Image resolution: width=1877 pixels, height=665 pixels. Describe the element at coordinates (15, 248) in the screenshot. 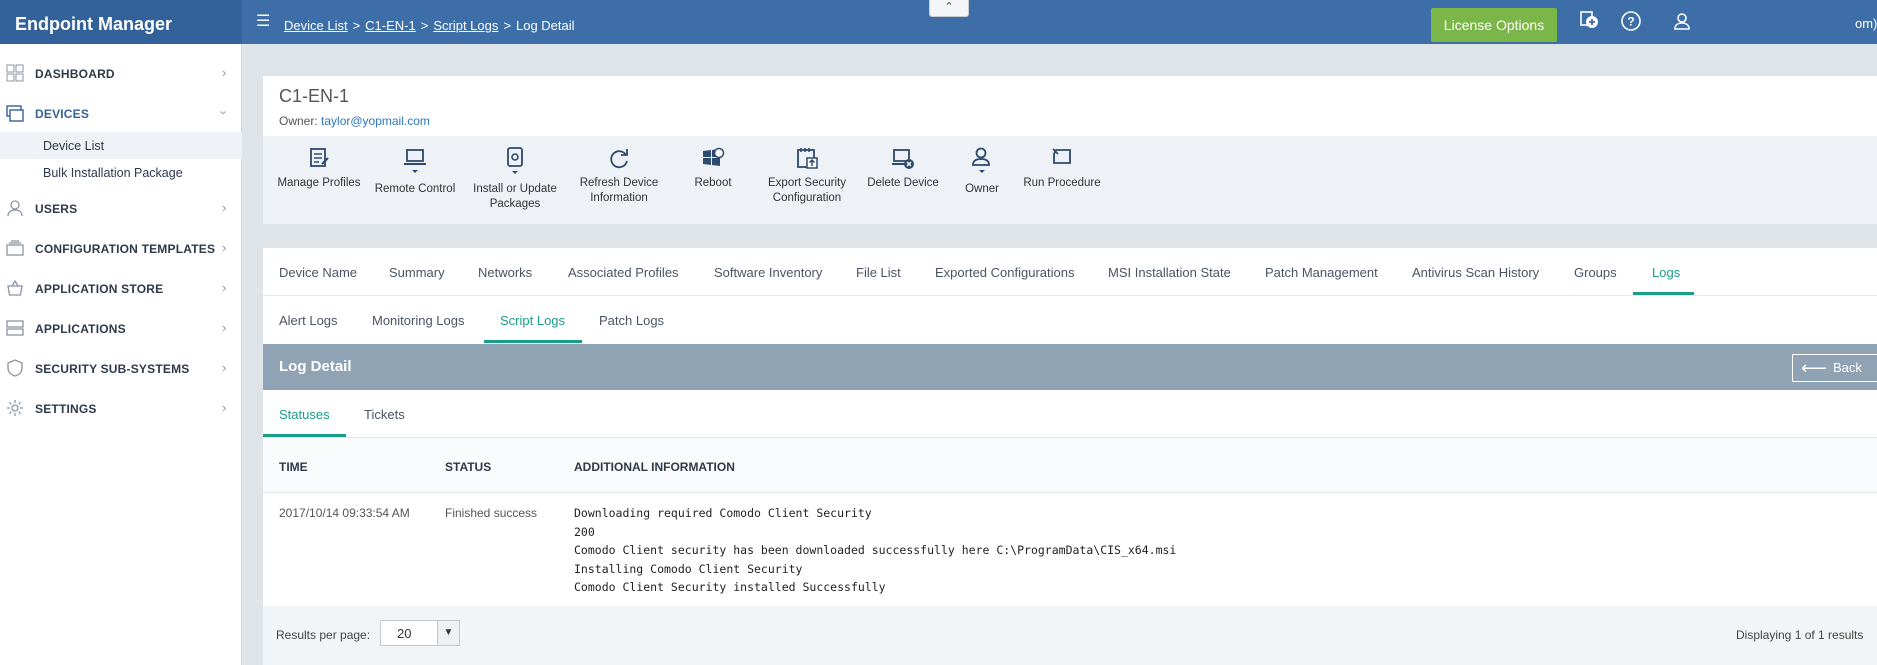

I see `templates-icon` at that location.